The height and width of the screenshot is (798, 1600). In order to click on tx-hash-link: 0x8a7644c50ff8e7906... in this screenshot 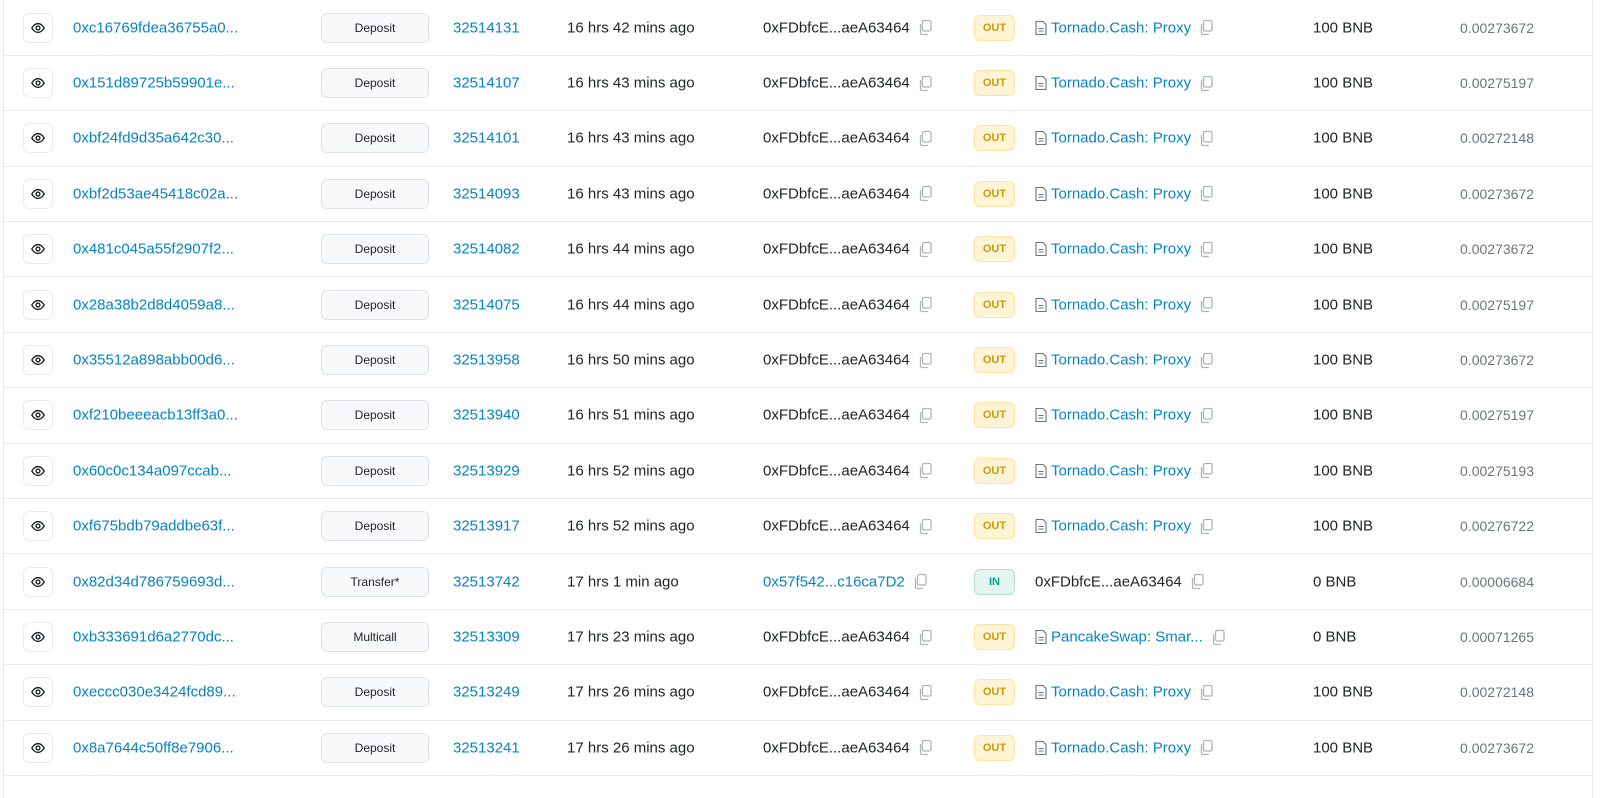, I will do `click(153, 747)`.